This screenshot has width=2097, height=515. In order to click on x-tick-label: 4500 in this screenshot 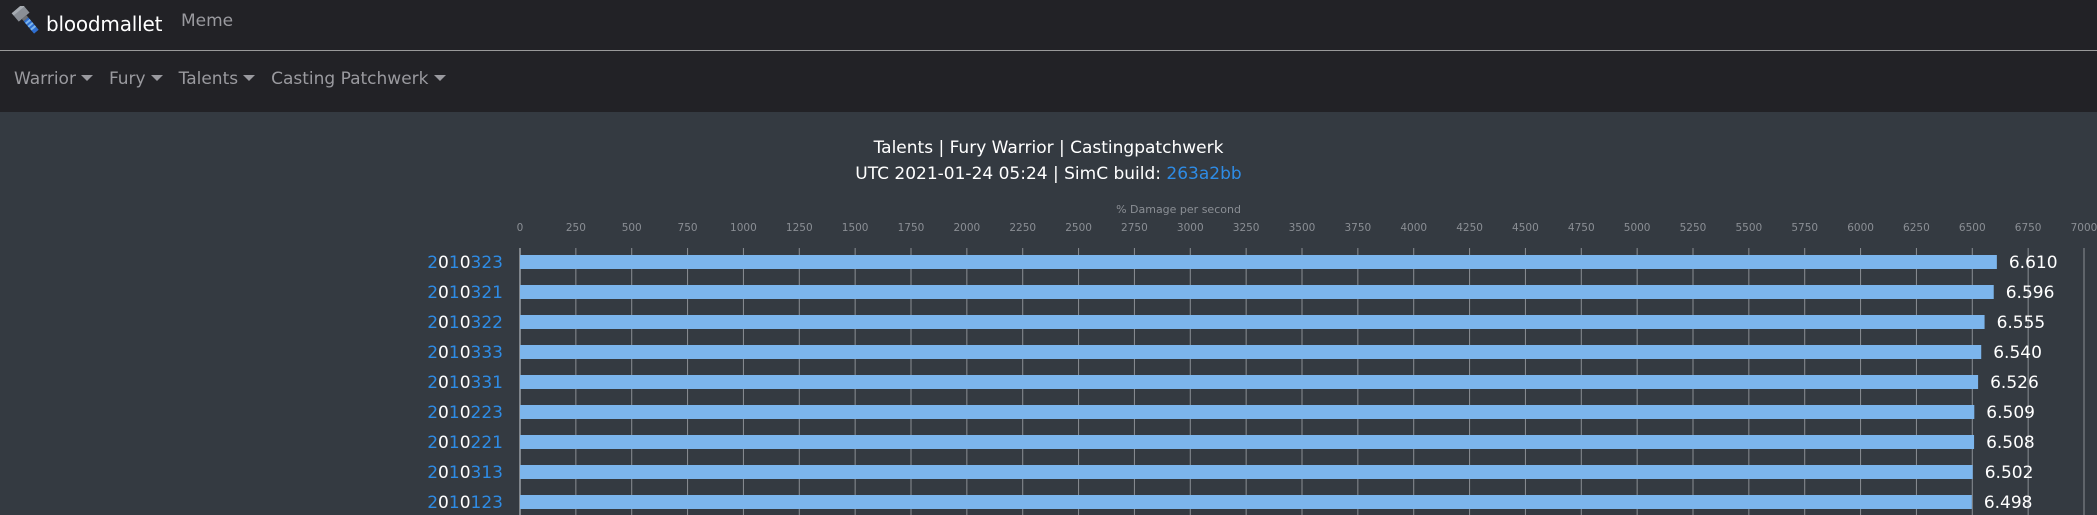, I will do `click(1525, 228)`.